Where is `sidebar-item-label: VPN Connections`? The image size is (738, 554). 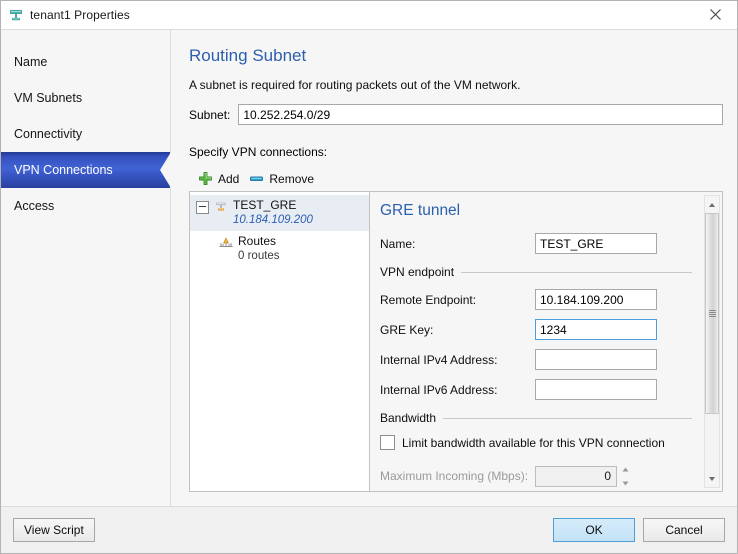
sidebar-item-label: VPN Connections is located at coordinates (63, 170).